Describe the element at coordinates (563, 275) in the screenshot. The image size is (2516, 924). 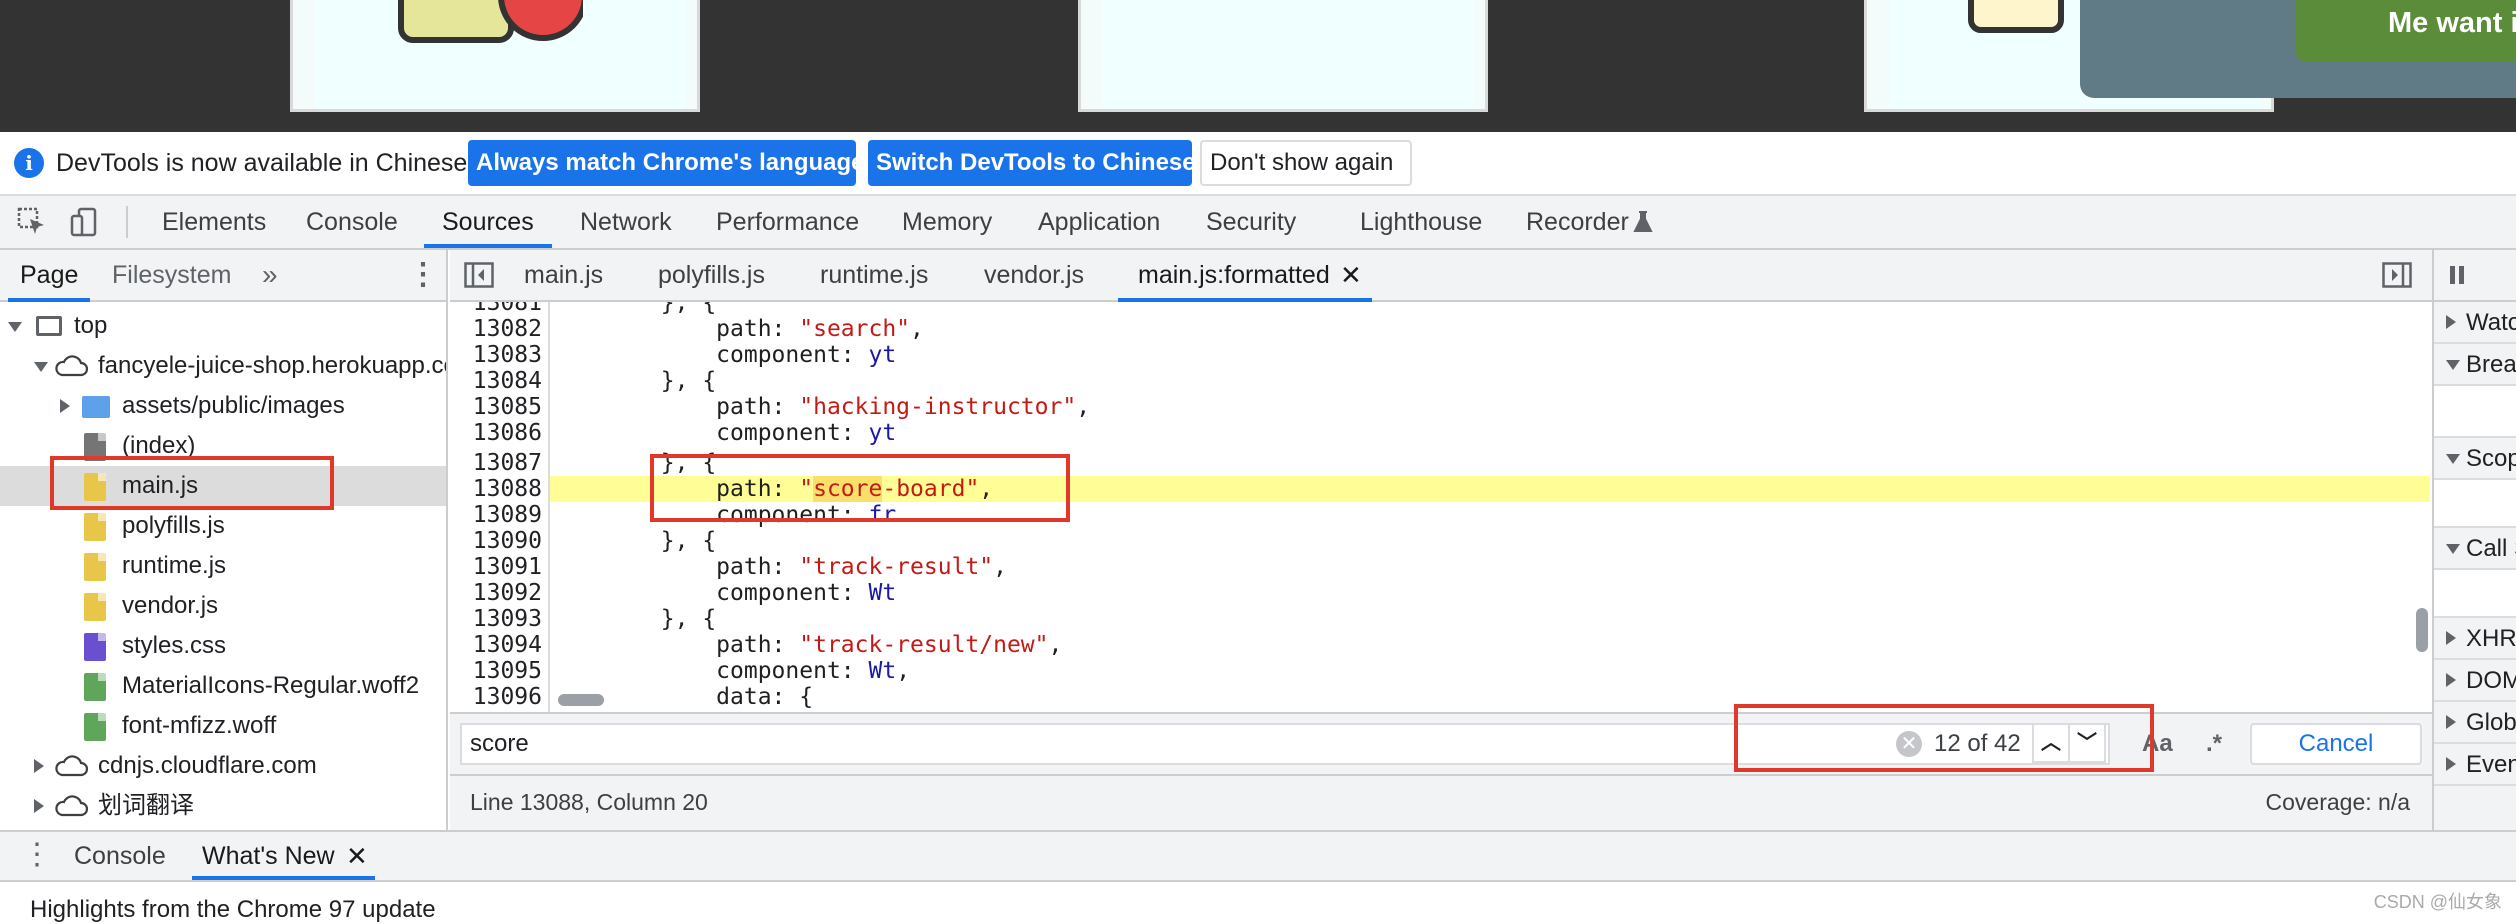
I see `editor-tab: main.js` at that location.